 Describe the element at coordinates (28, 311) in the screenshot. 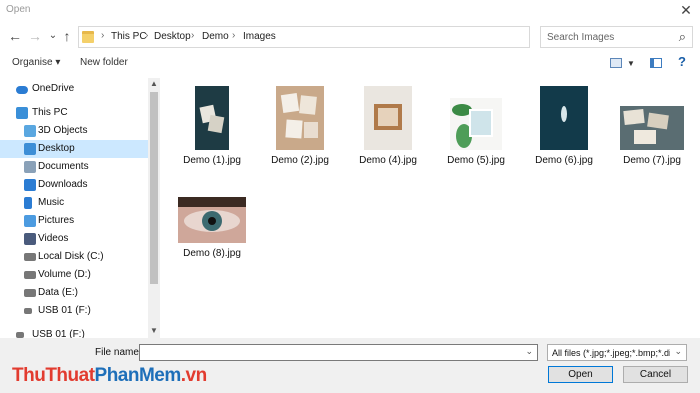

I see `usb-drive-icon` at that location.